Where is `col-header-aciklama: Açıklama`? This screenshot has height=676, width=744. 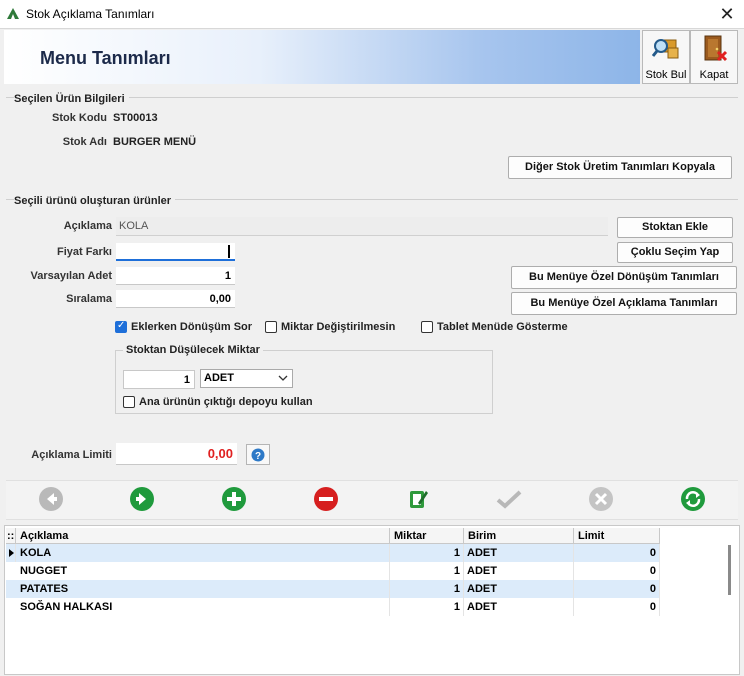 col-header-aciklama: Açıklama is located at coordinates (203, 536).